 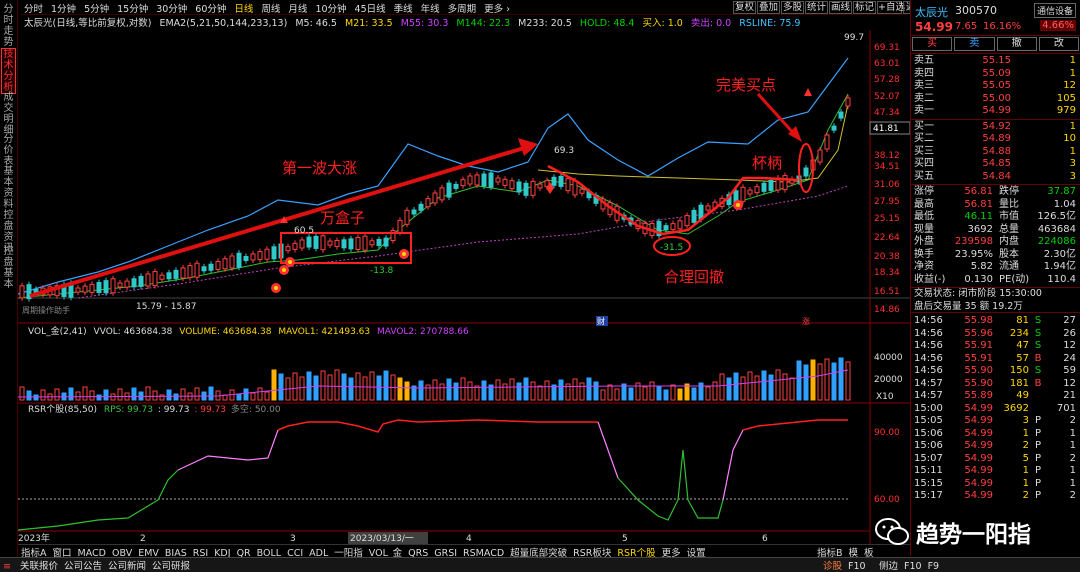 What do you see at coordinates (497, 8) in the screenshot?
I see `period-more: 更多 ›` at bounding box center [497, 8].